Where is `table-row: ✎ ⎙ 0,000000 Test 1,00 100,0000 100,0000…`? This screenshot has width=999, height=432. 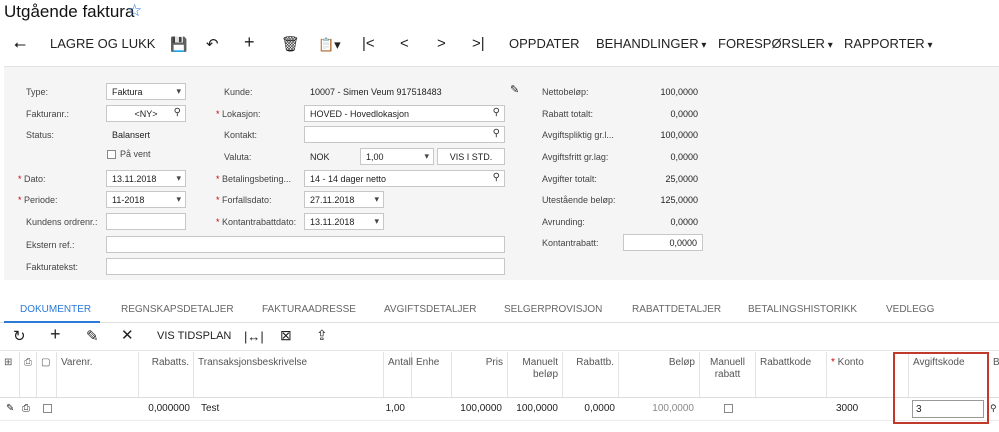 table-row: ✎ ⎙ 0,000000 Test 1,00 100,0000 100,0000… is located at coordinates (499, 409).